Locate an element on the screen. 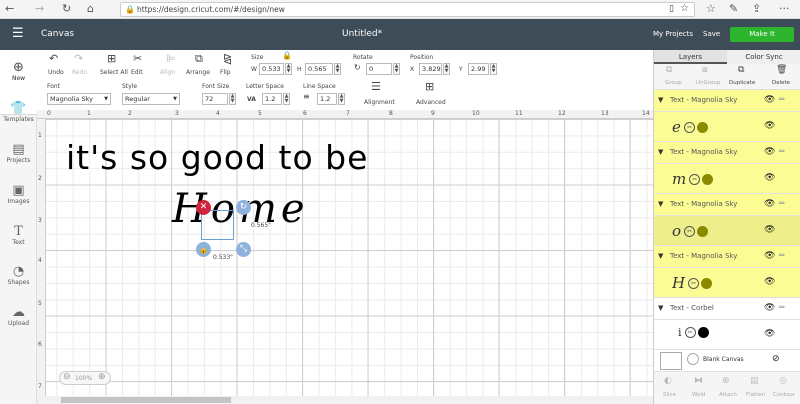 This screenshot has width=800, height=404. x-stepper: ▲ ▼ is located at coordinates (446, 69).